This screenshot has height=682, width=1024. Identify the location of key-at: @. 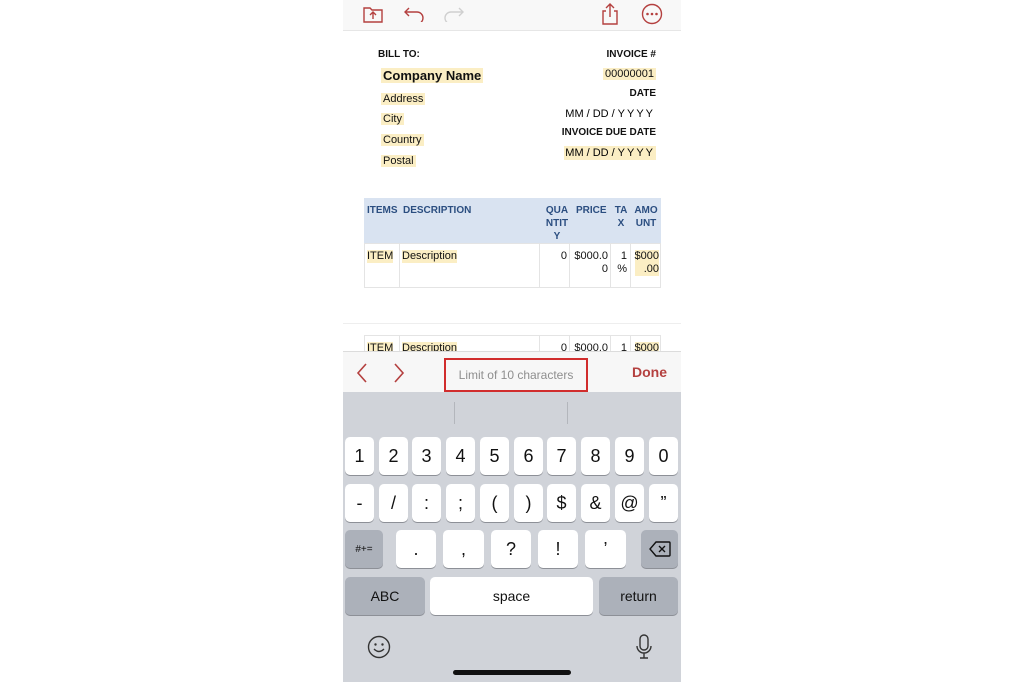
(629, 503).